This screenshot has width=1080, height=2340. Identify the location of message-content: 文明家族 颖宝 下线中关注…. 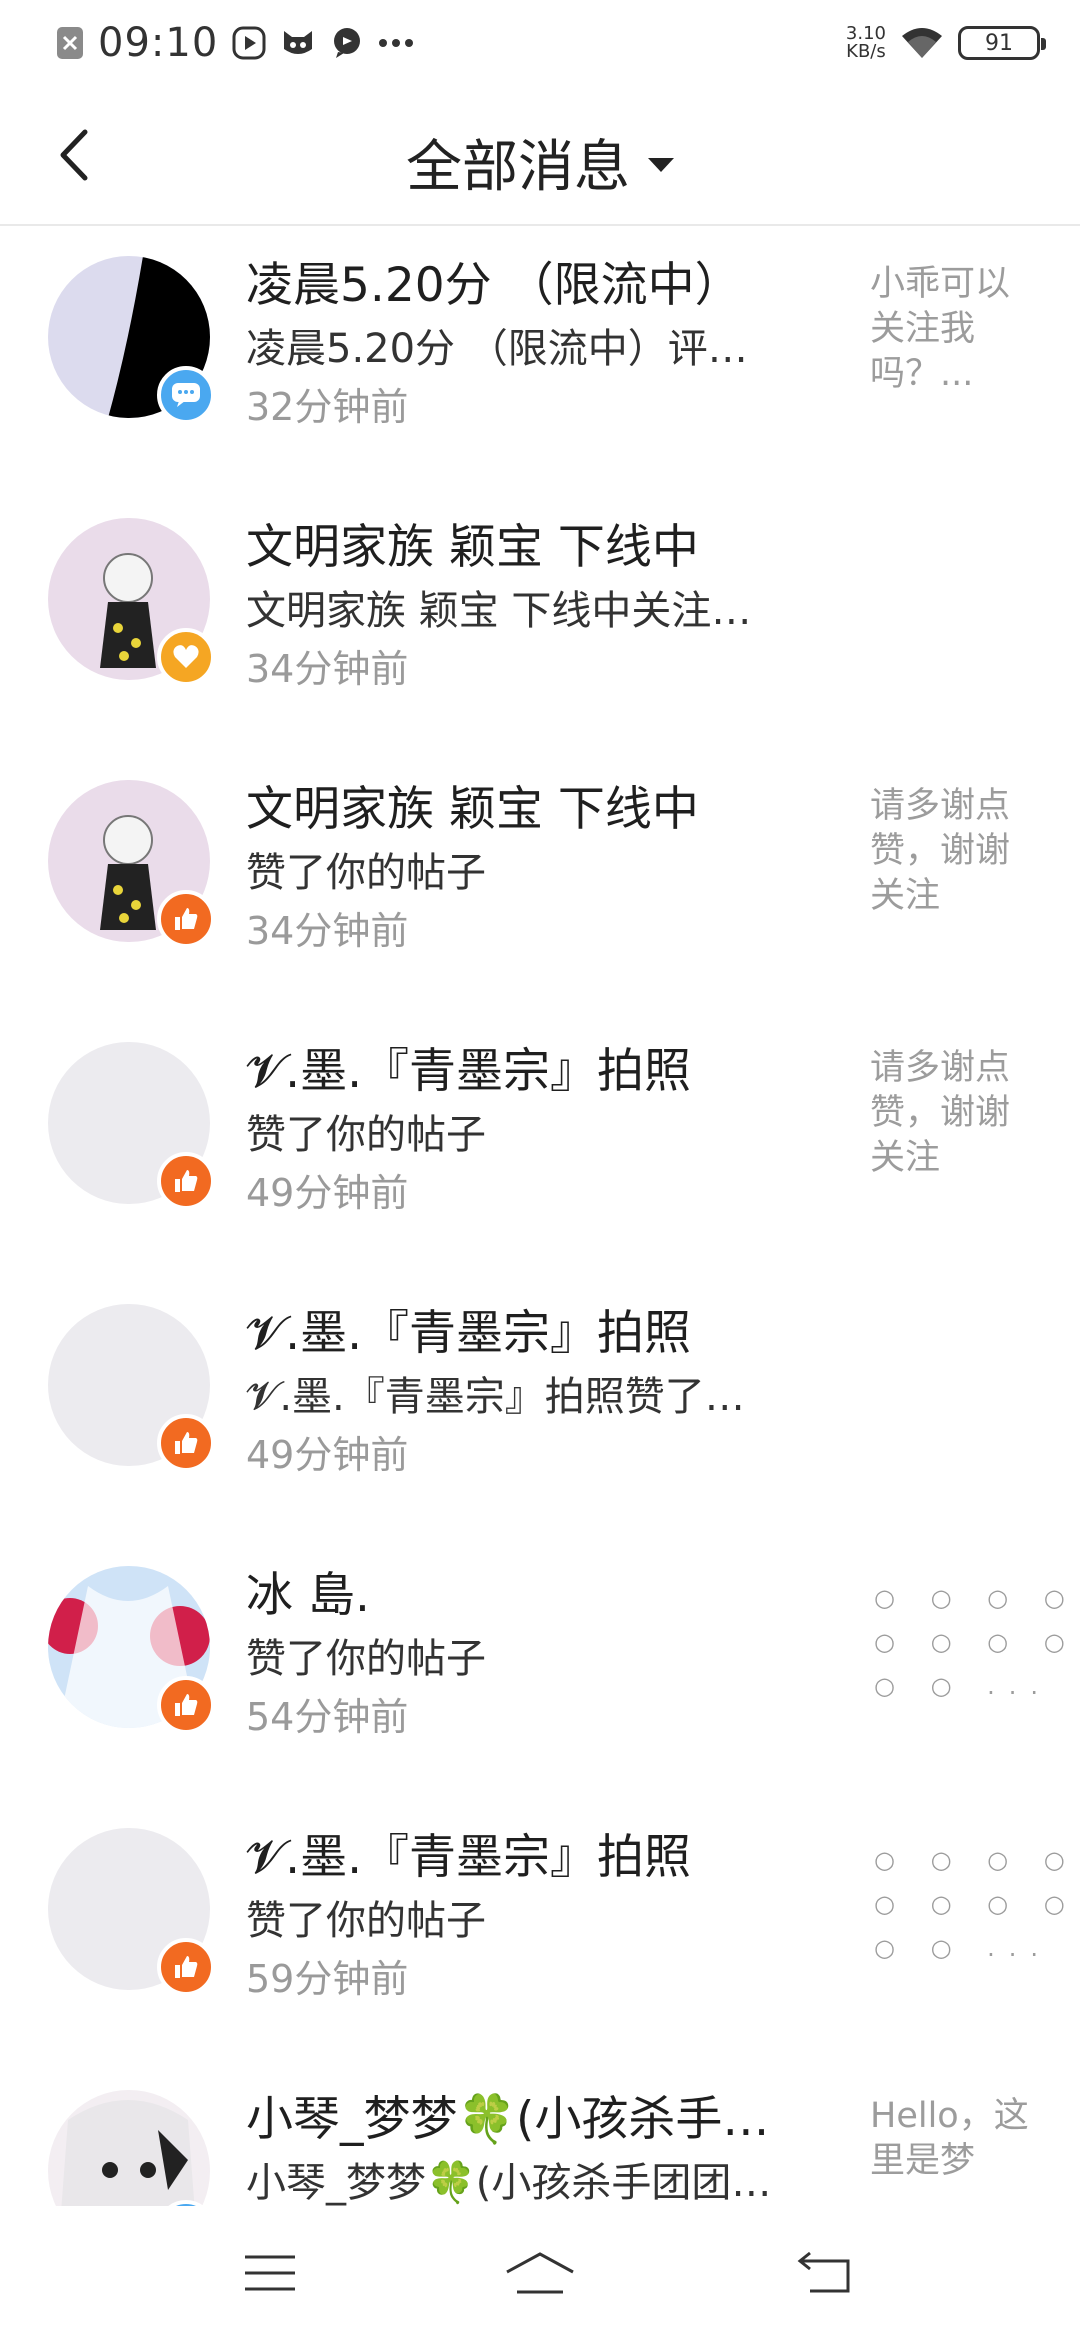
(499, 611).